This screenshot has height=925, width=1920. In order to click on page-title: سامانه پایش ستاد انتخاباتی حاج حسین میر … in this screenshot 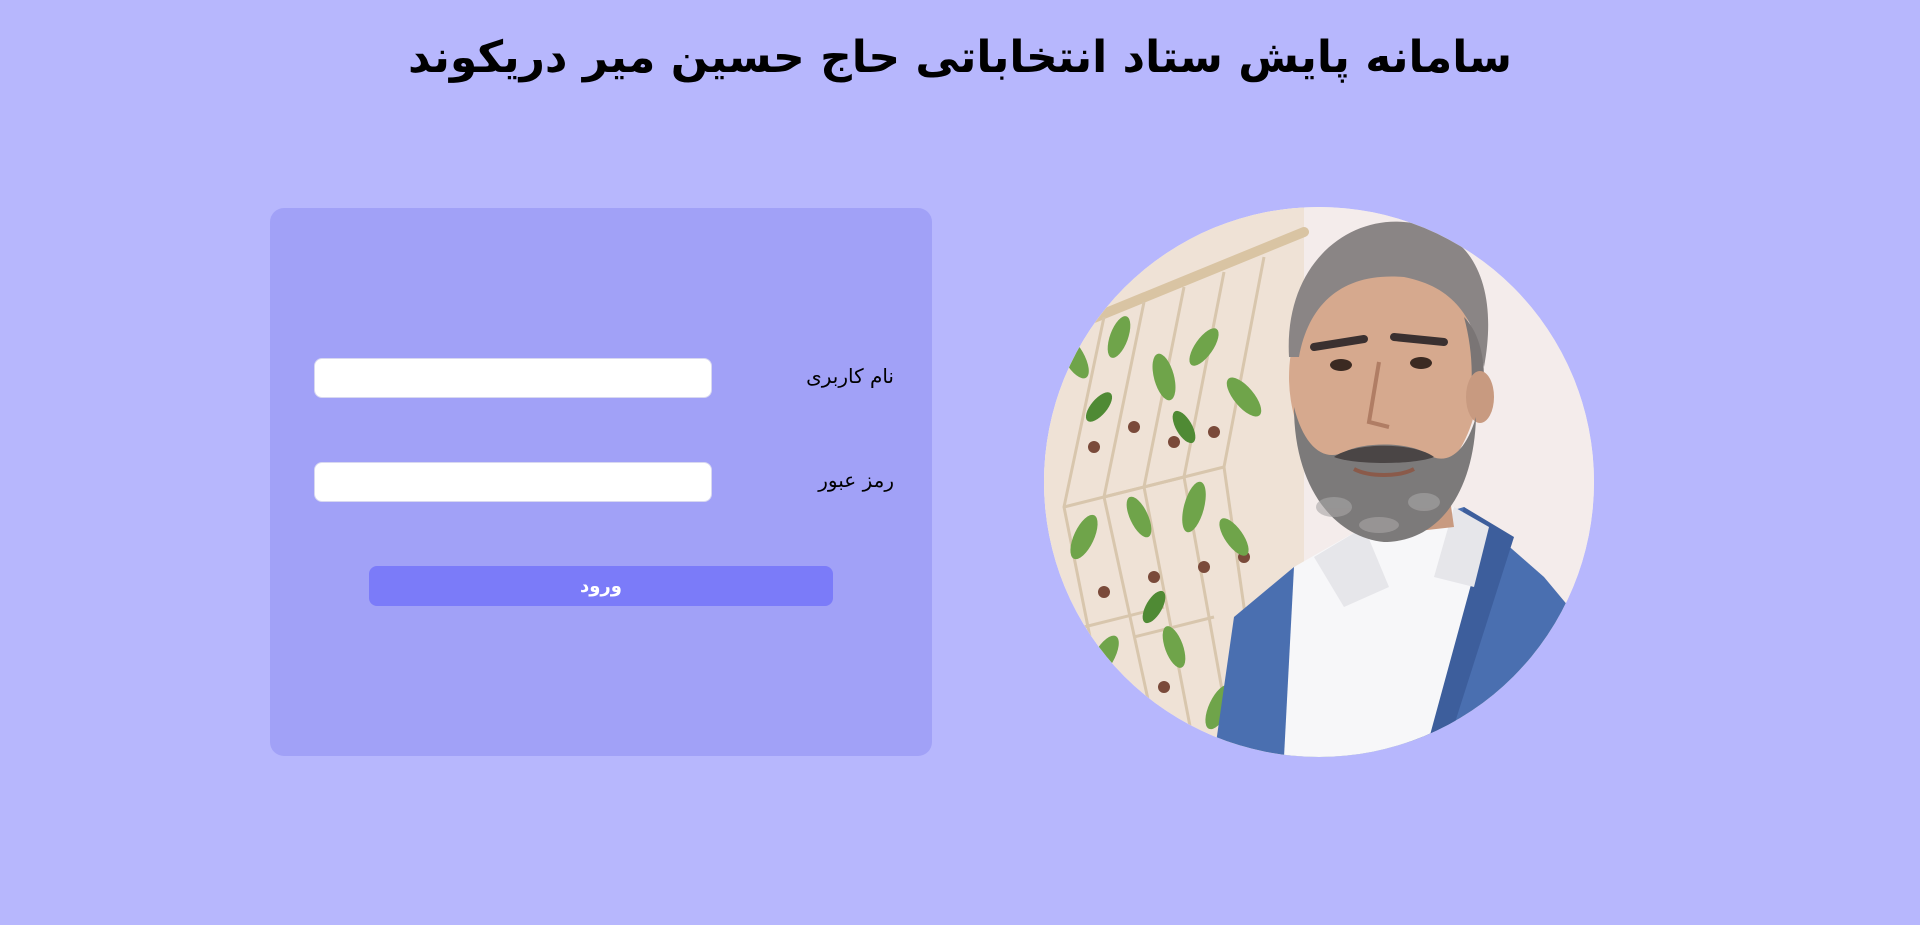, I will do `click(960, 57)`.